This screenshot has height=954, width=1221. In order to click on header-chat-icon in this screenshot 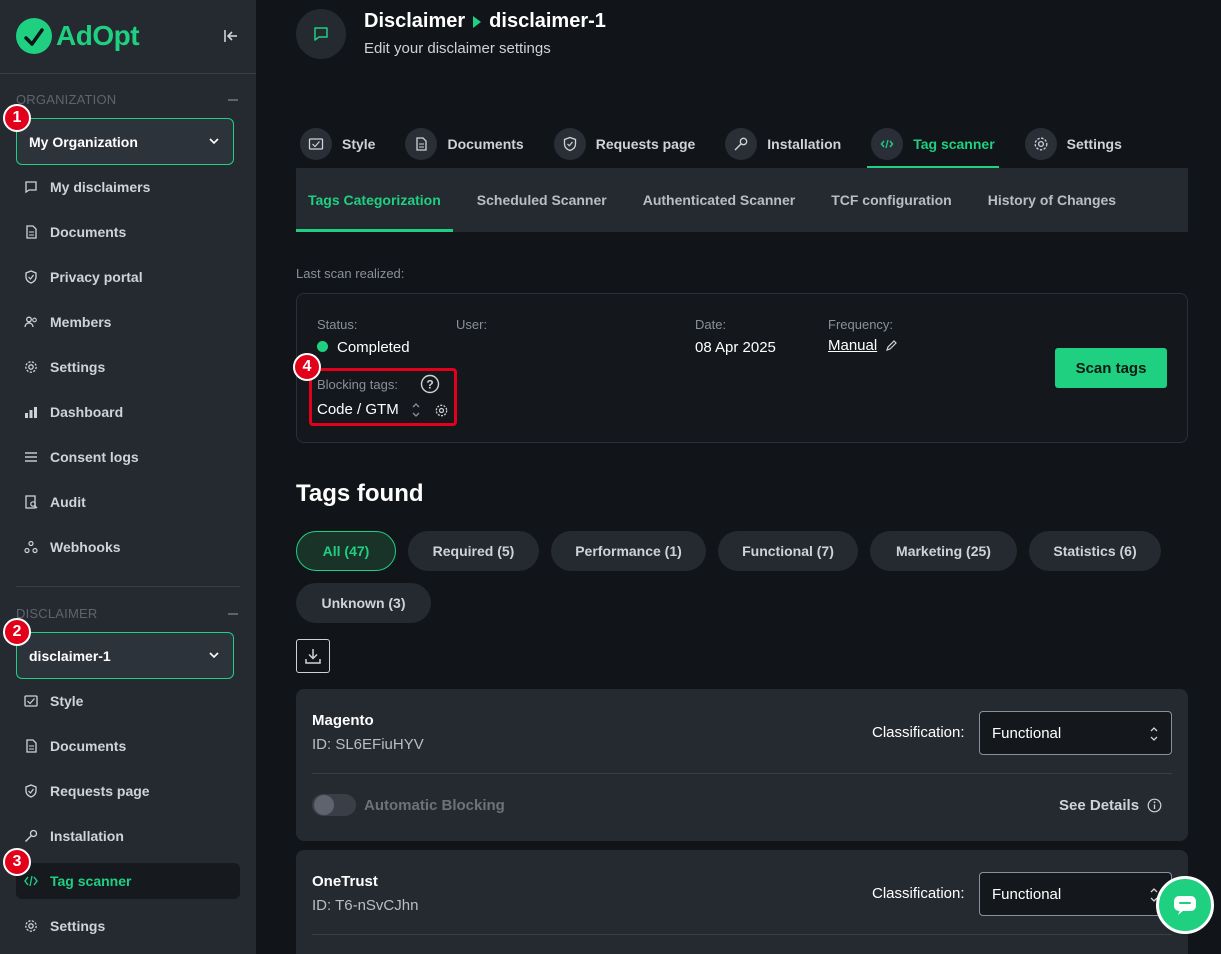, I will do `click(321, 34)`.